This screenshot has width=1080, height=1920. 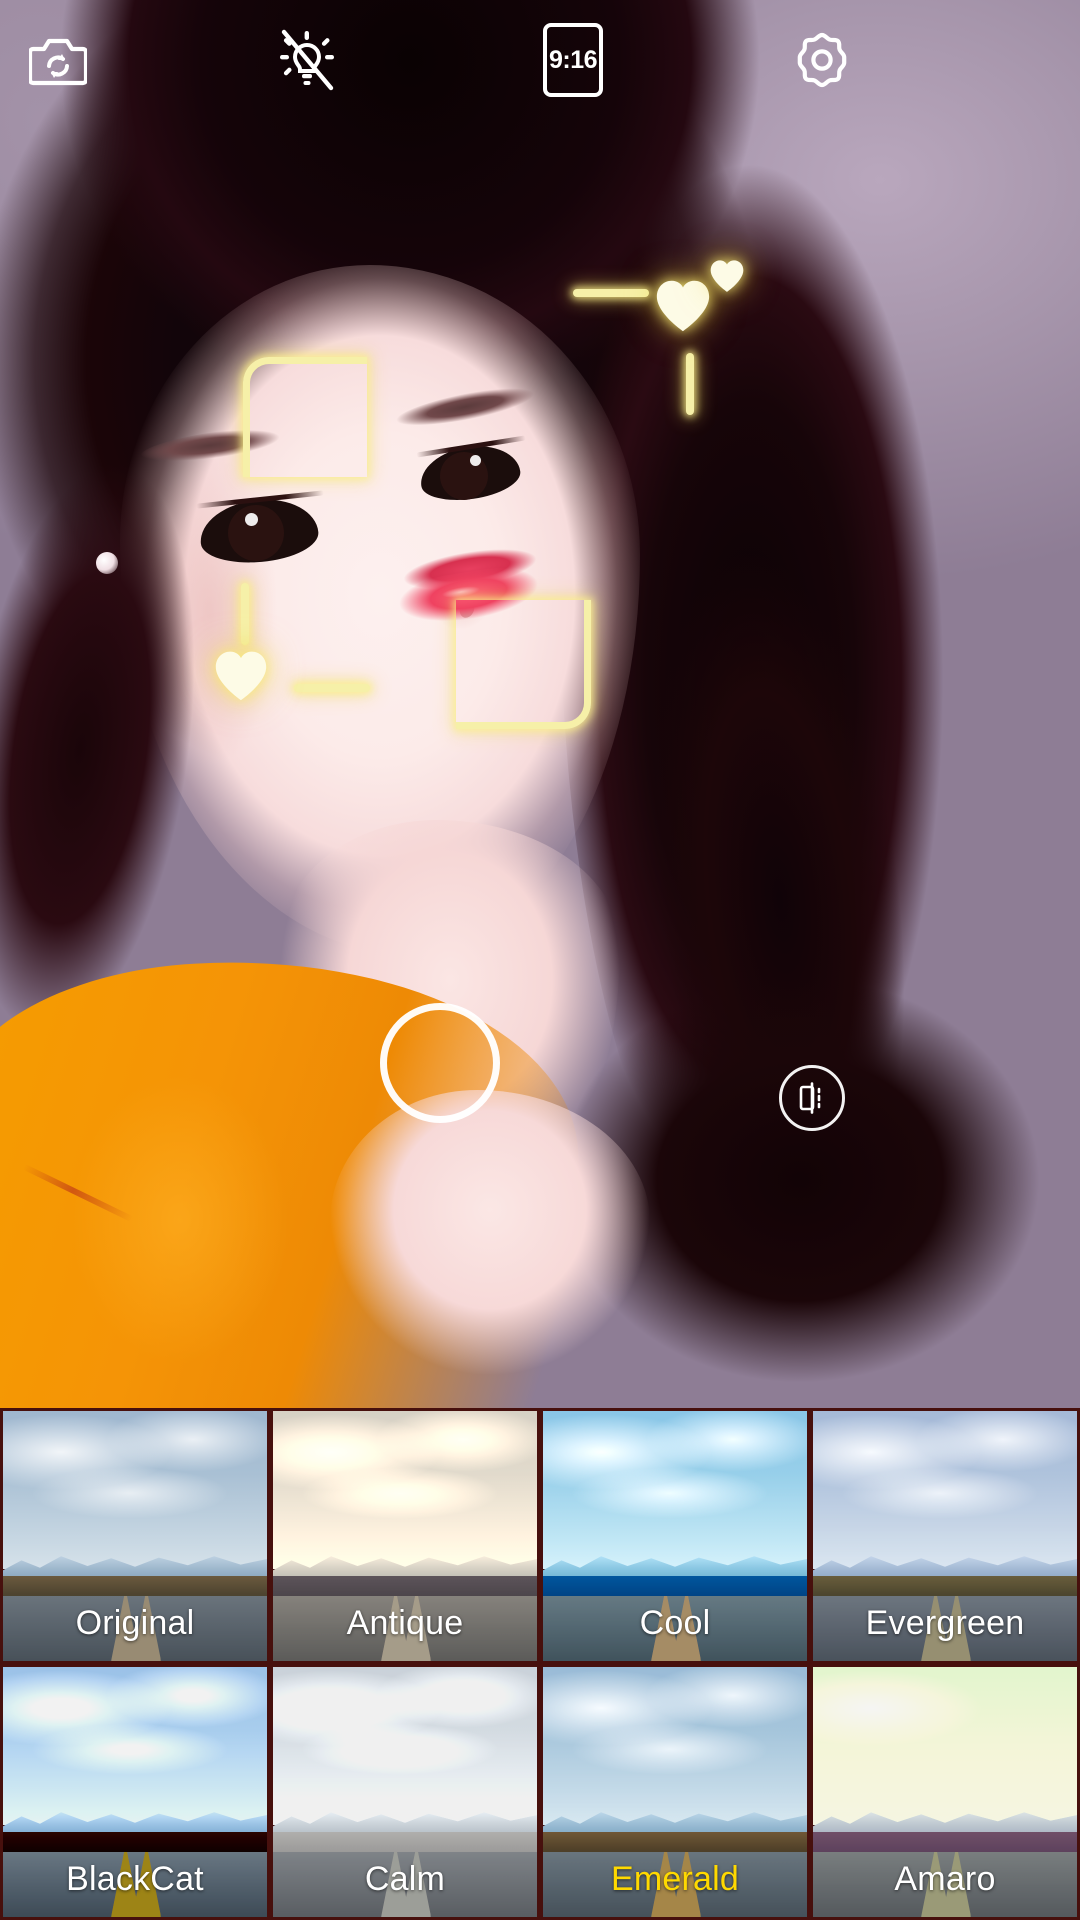 What do you see at coordinates (674, 1879) in the screenshot?
I see `filter-label: Emerald` at bounding box center [674, 1879].